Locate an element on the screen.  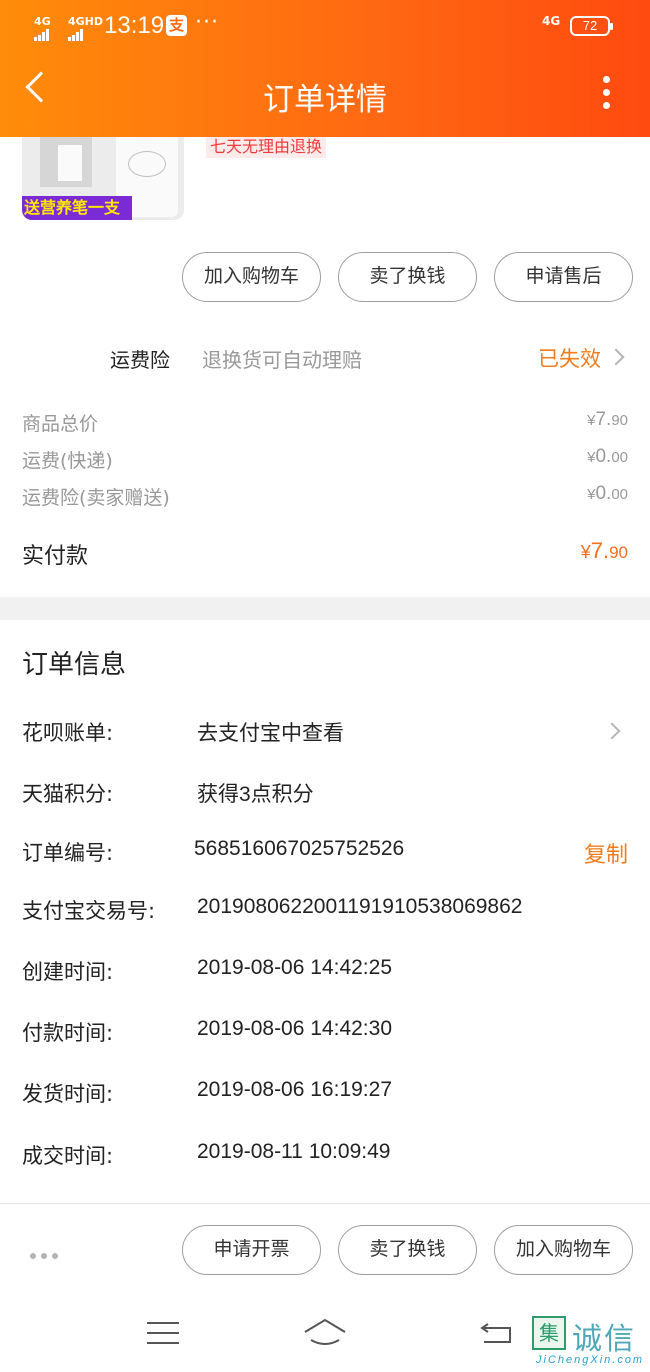
watermark-text: 诚信 is located at coordinates (604, 1339).